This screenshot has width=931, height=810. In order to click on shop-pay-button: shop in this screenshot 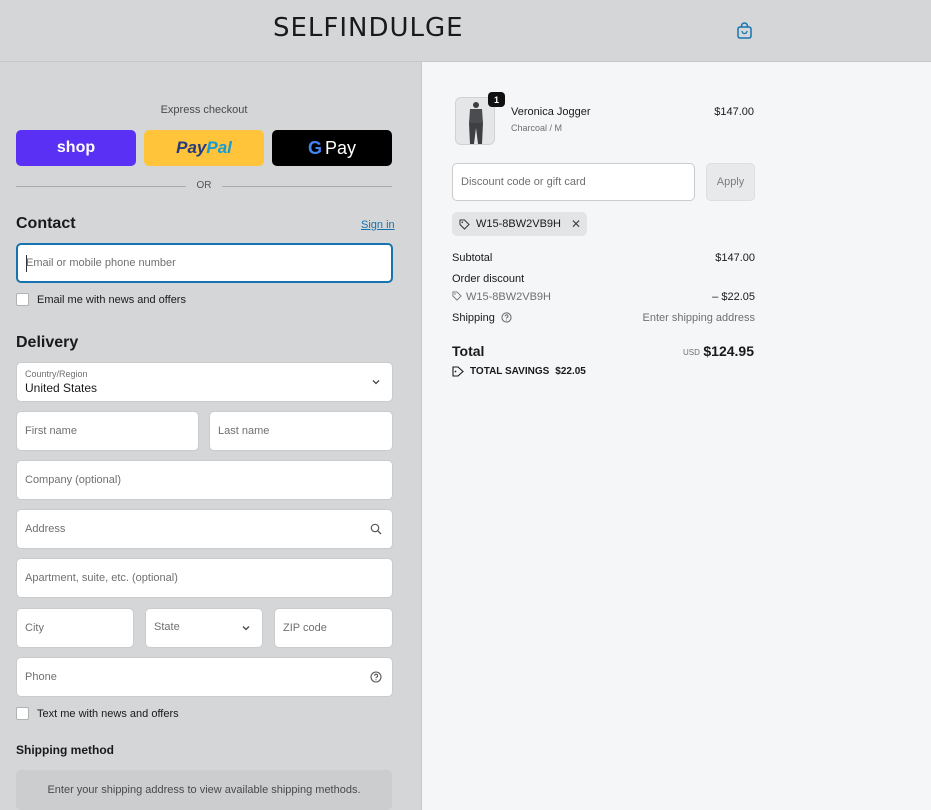, I will do `click(76, 148)`.